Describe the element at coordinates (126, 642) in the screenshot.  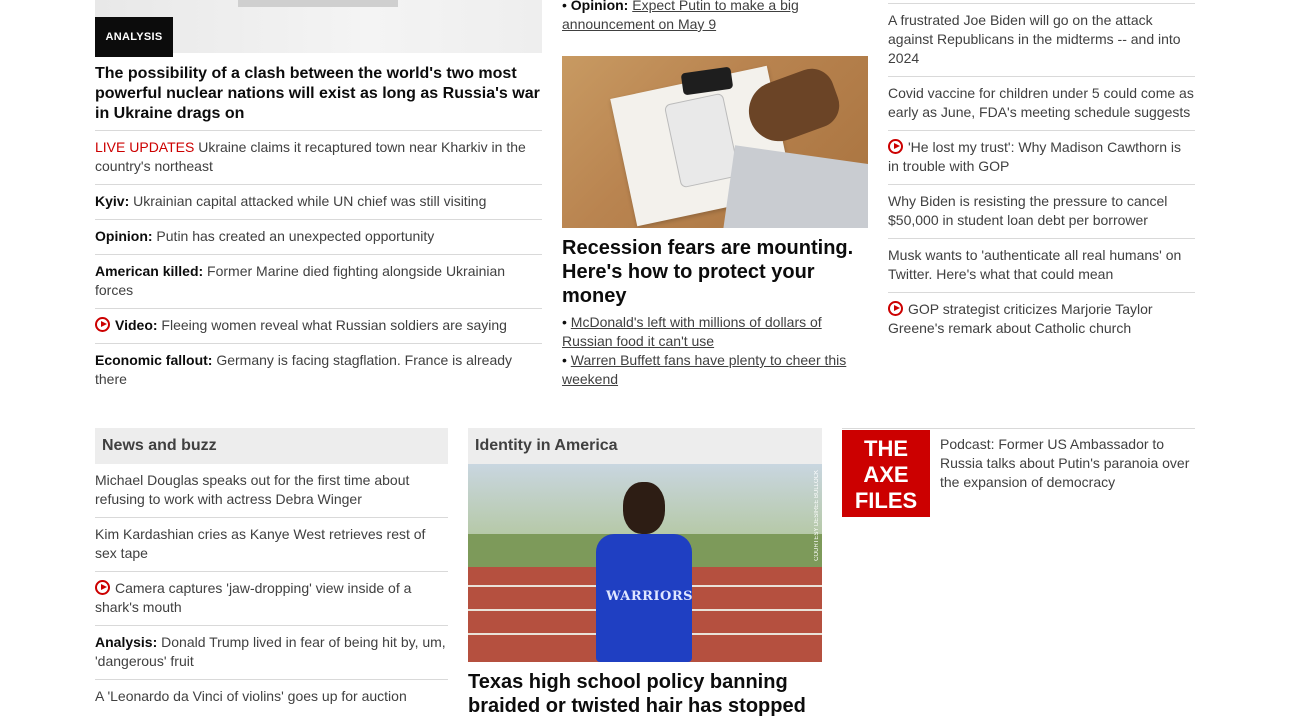
I see `list-item-kicker: Analysis:` at that location.